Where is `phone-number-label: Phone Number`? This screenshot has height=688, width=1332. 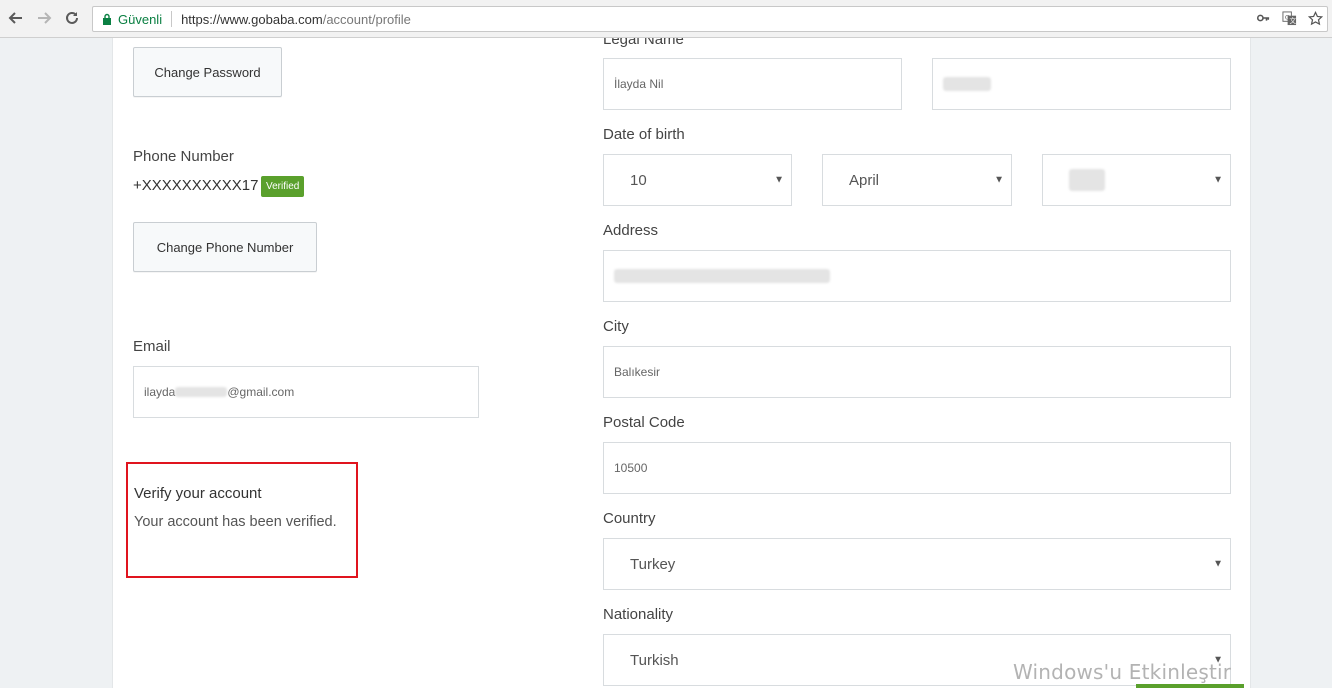 phone-number-label: Phone Number is located at coordinates (183, 156).